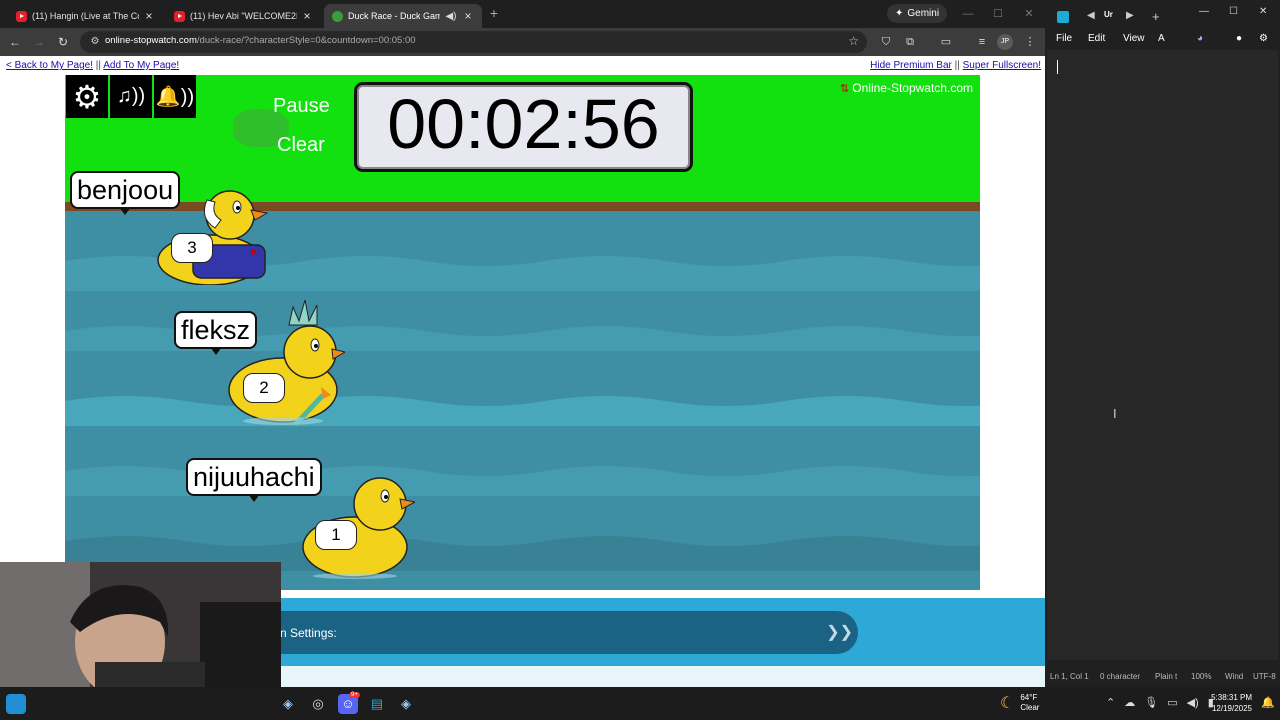  What do you see at coordinates (1230, 703) in the screenshot?
I see `system-clock: 5:38:31 PM 12/19/2025` at bounding box center [1230, 703].